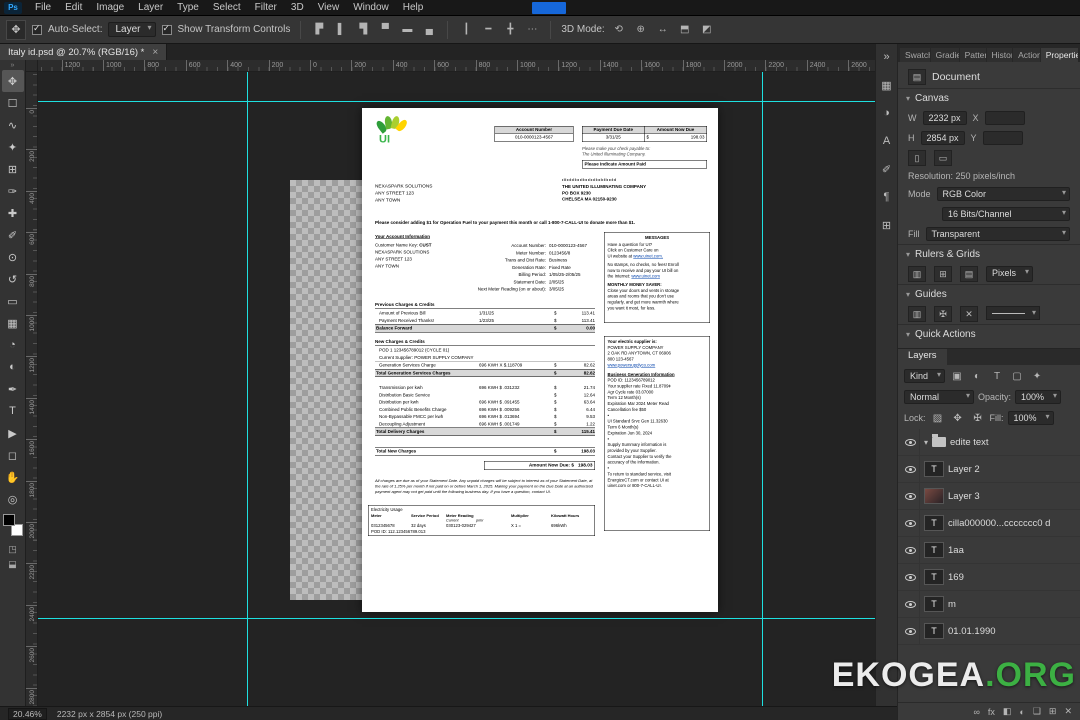 The image size is (1080, 720). I want to click on layer-filter-kind-dropdown: Kind, so click(925, 376).